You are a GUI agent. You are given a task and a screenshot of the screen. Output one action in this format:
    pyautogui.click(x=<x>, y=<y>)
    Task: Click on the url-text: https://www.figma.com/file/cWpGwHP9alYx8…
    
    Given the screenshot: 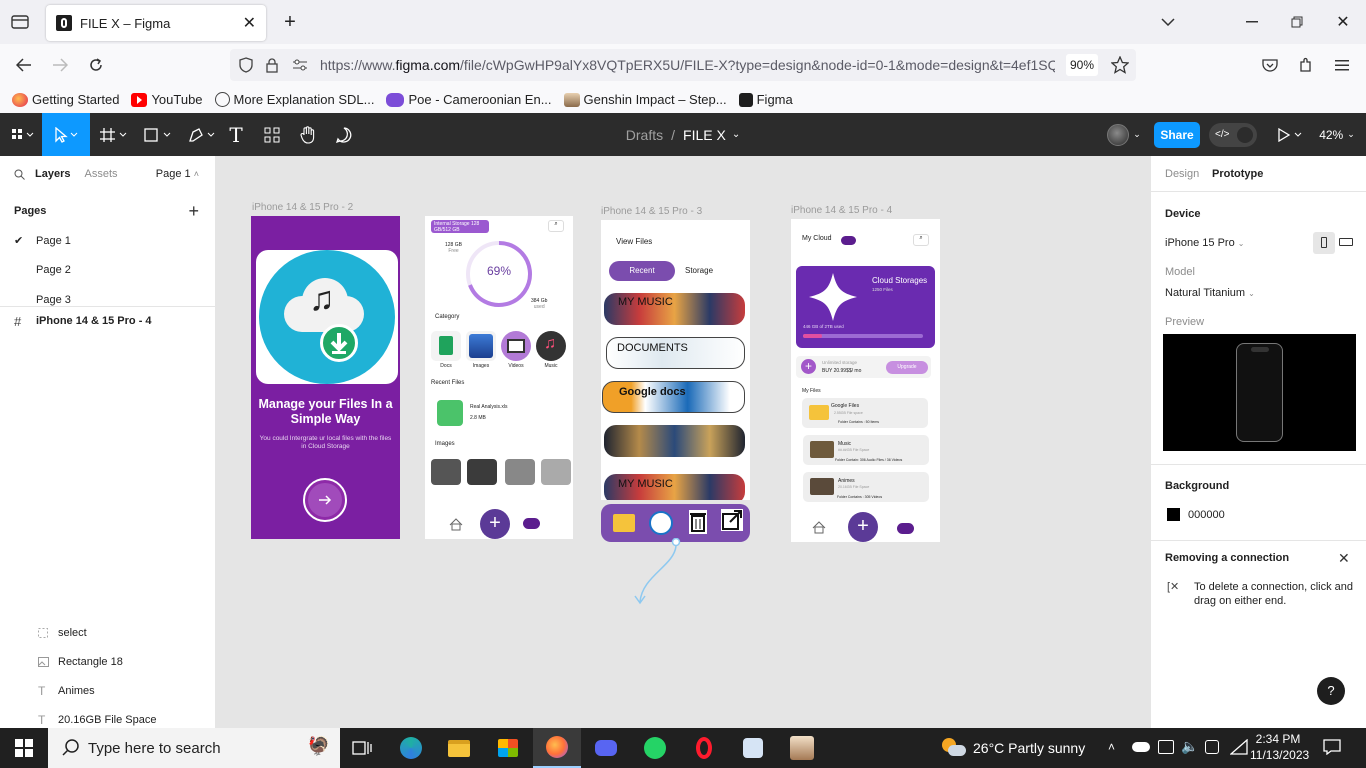 What is the action you would take?
    pyautogui.click(x=687, y=65)
    